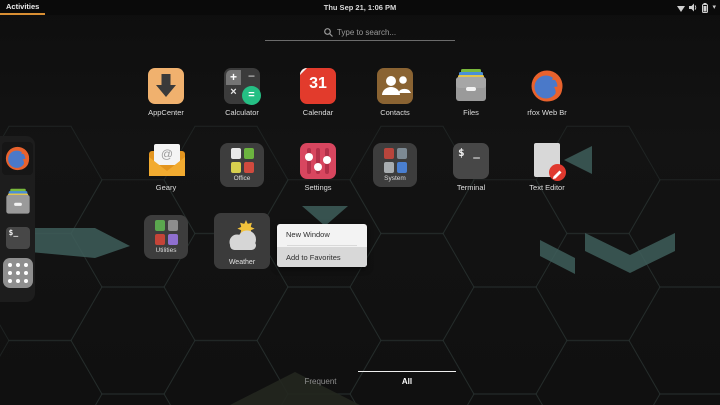  I want to click on app-folder-office: Office, so click(242, 165).